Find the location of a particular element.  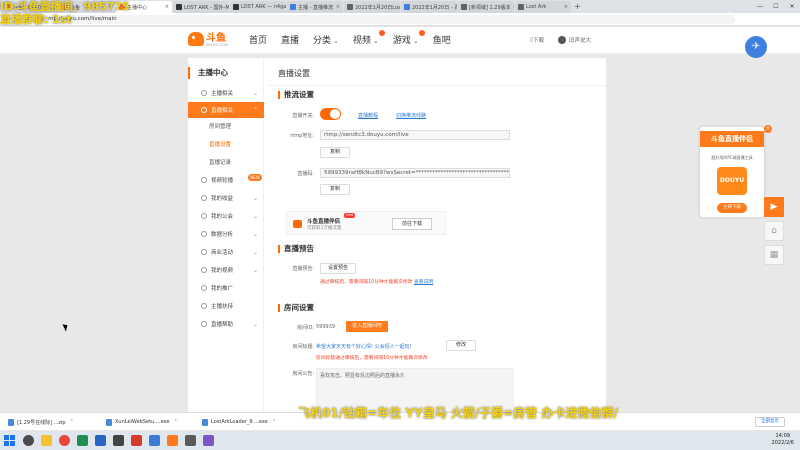

sidebar-item-anchor-related: 主播相关 ⌄ is located at coordinates (226, 93).